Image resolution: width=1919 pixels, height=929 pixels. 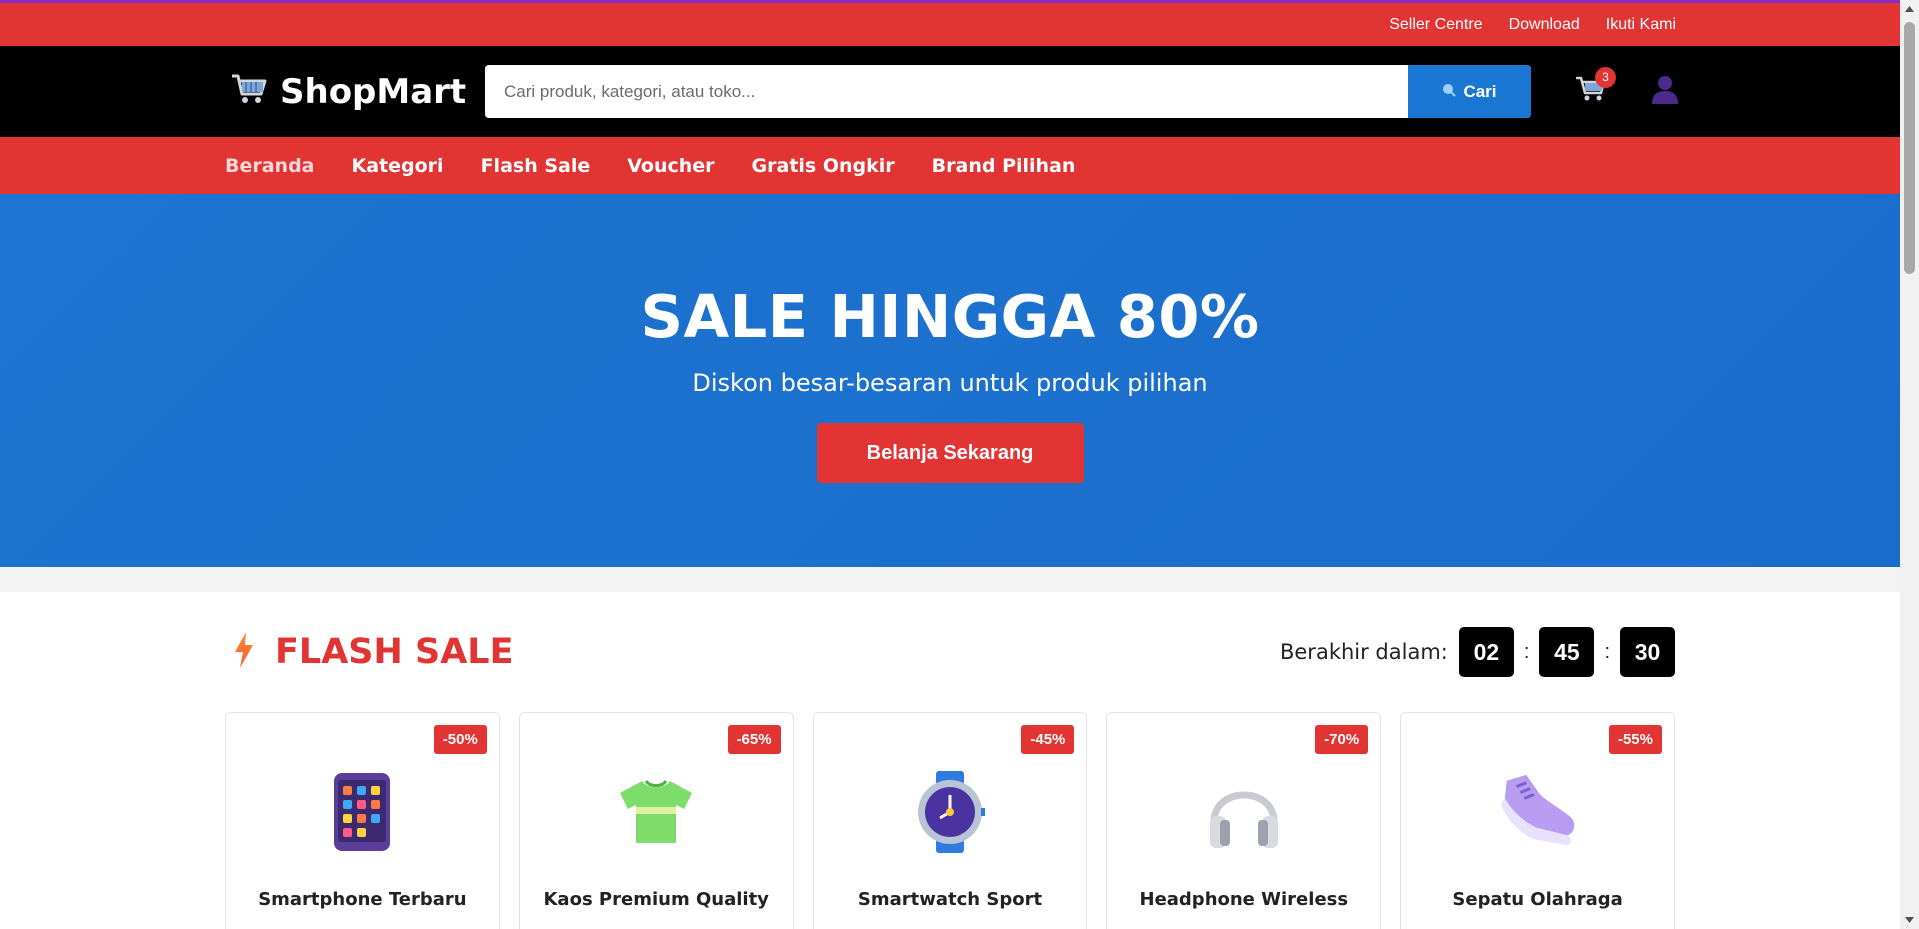 I want to click on user-avatar-button, so click(x=1665, y=92).